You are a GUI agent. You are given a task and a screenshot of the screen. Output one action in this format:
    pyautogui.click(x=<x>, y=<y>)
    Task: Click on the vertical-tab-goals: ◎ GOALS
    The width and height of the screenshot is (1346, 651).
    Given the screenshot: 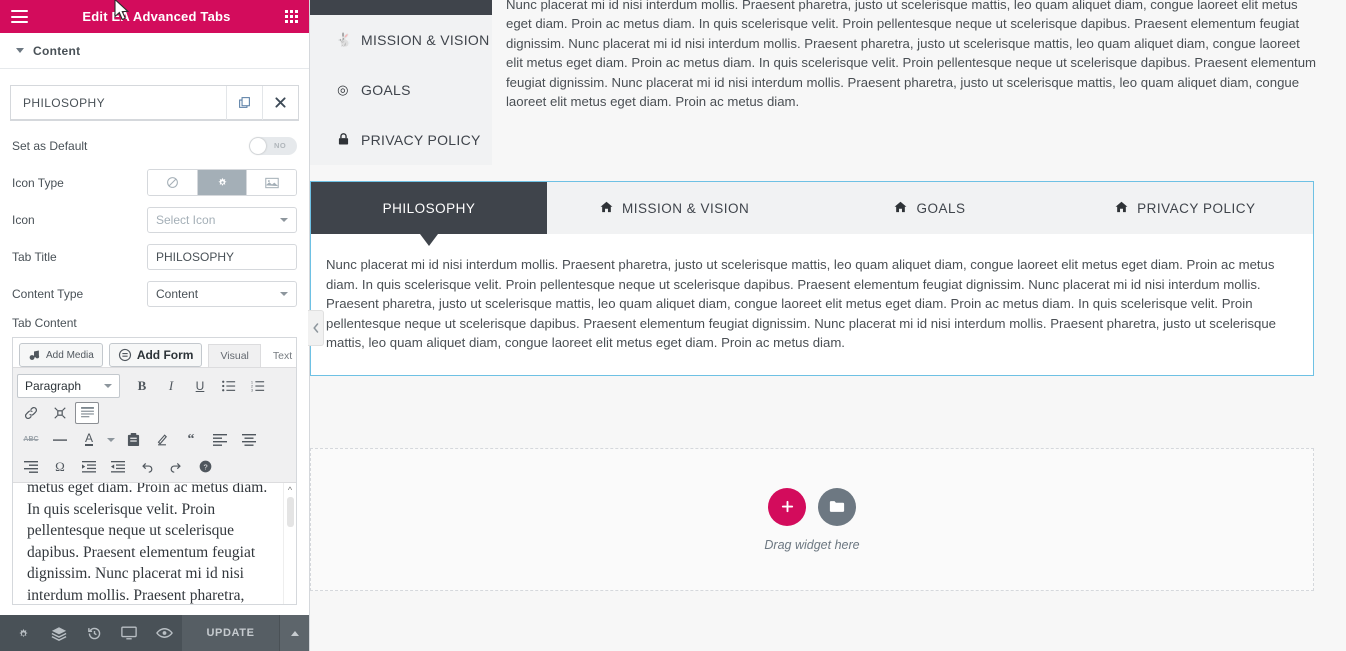 What is the action you would take?
    pyautogui.click(x=401, y=90)
    